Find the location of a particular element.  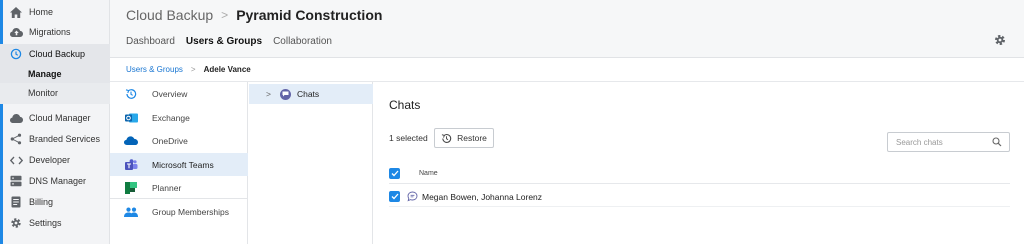

folder-tree: > Chats is located at coordinates (311, 163).